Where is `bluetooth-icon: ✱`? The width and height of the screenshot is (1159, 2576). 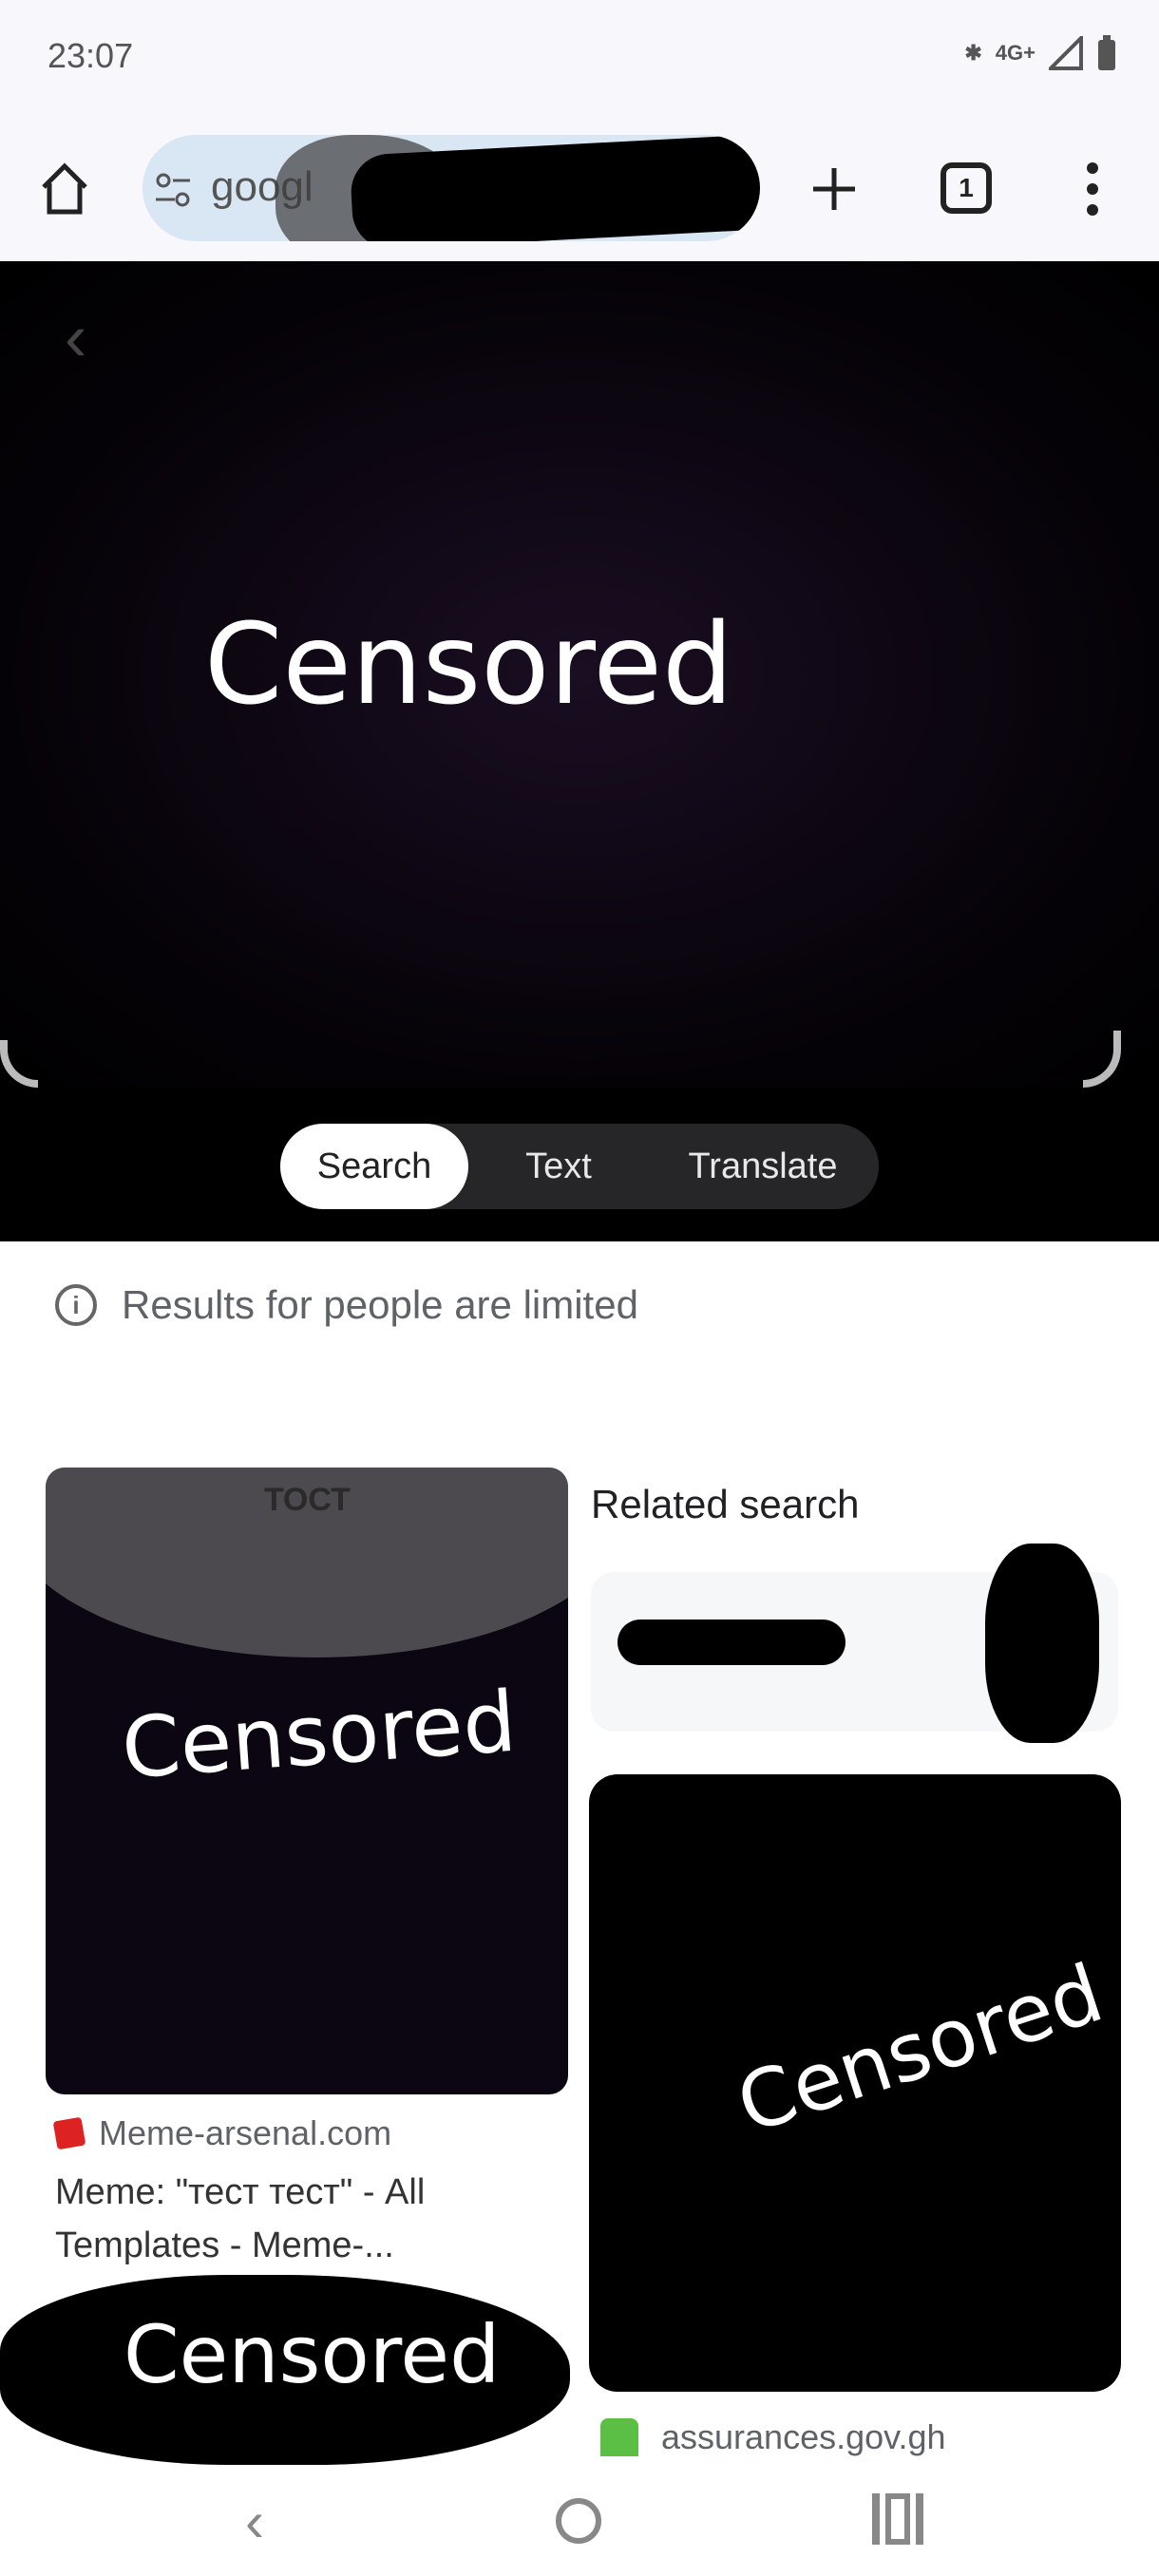
bluetooth-icon: ✱ is located at coordinates (973, 53).